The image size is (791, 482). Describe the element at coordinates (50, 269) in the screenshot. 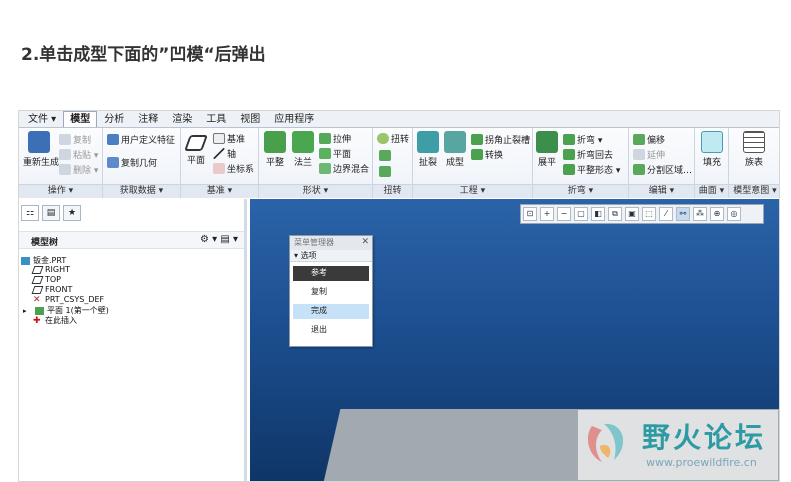

I see `tree-node-right: RIGHT` at that location.